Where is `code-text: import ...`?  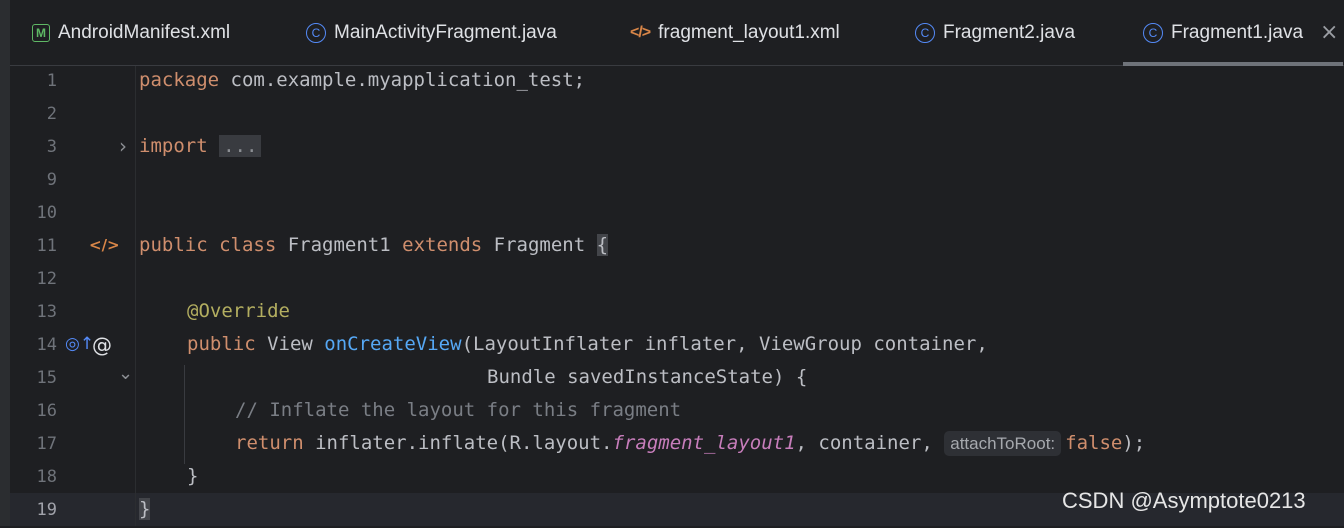
code-text: import ... is located at coordinates (200, 146).